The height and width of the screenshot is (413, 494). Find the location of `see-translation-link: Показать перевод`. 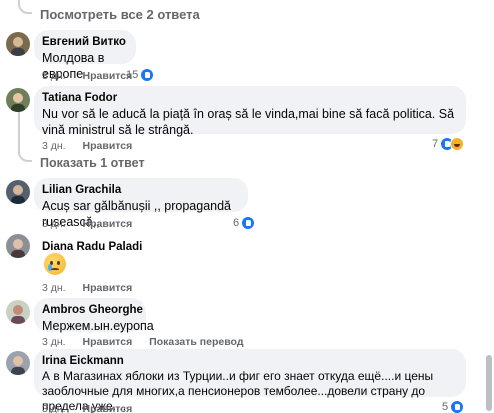

see-translation-link: Показать перевод is located at coordinates (196, 342).